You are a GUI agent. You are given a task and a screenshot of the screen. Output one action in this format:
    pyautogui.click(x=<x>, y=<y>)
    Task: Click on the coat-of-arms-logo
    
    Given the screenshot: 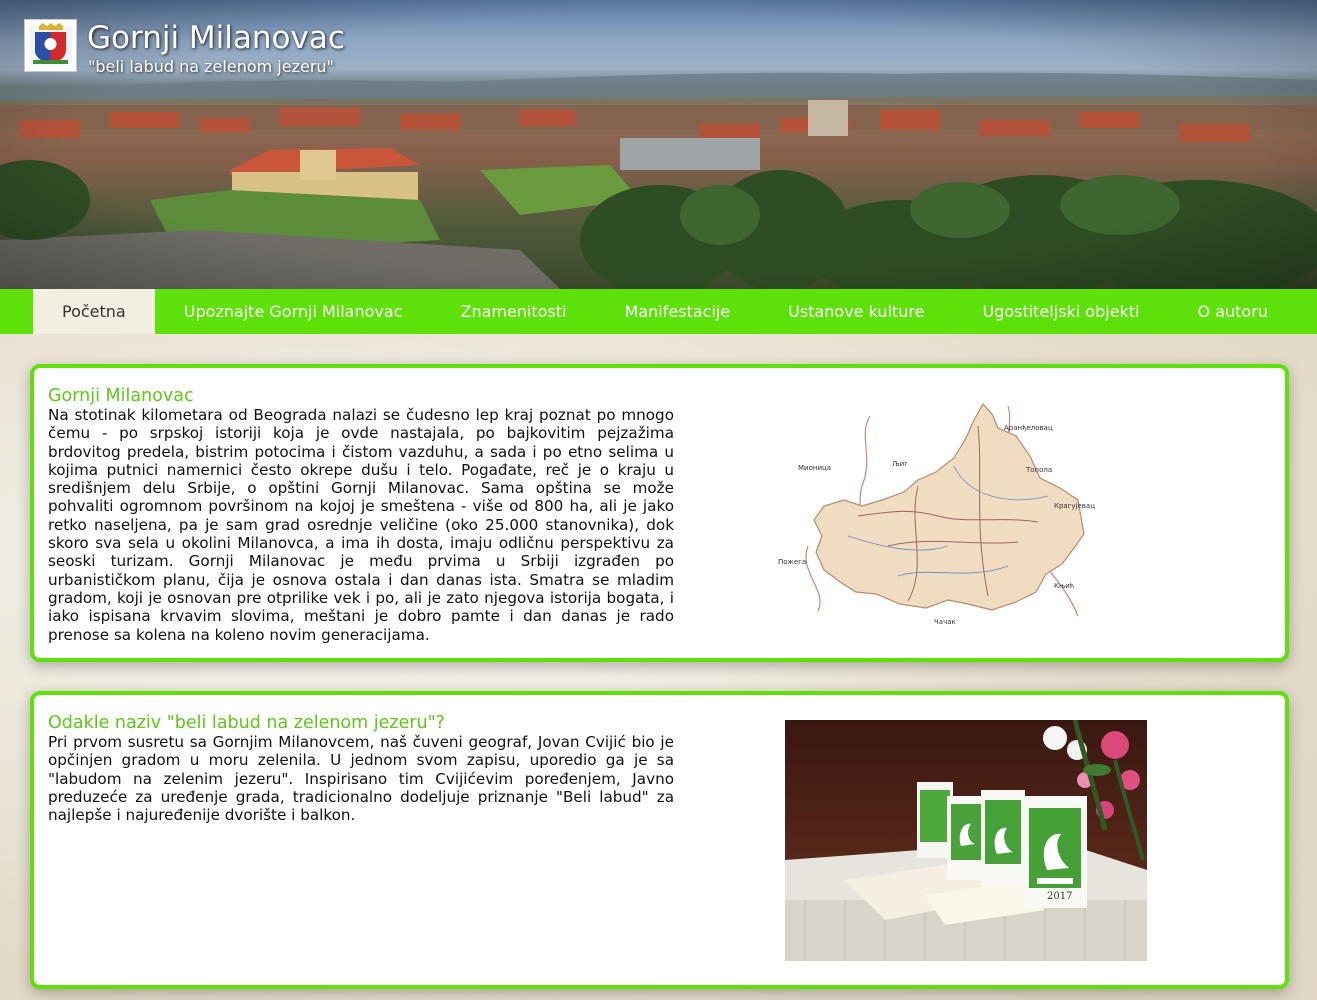 What is the action you would take?
    pyautogui.click(x=50, y=45)
    